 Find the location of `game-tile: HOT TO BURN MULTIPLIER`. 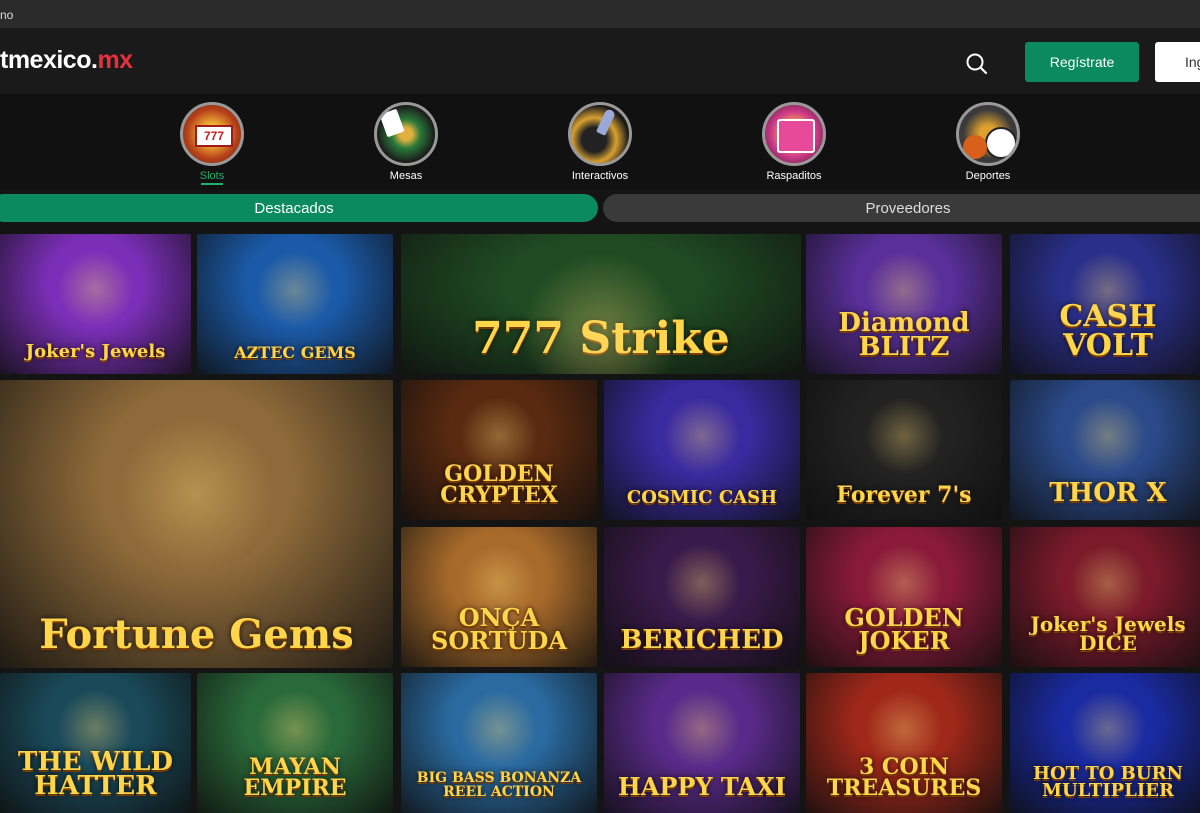

game-tile: HOT TO BURN MULTIPLIER is located at coordinates (1105, 743).